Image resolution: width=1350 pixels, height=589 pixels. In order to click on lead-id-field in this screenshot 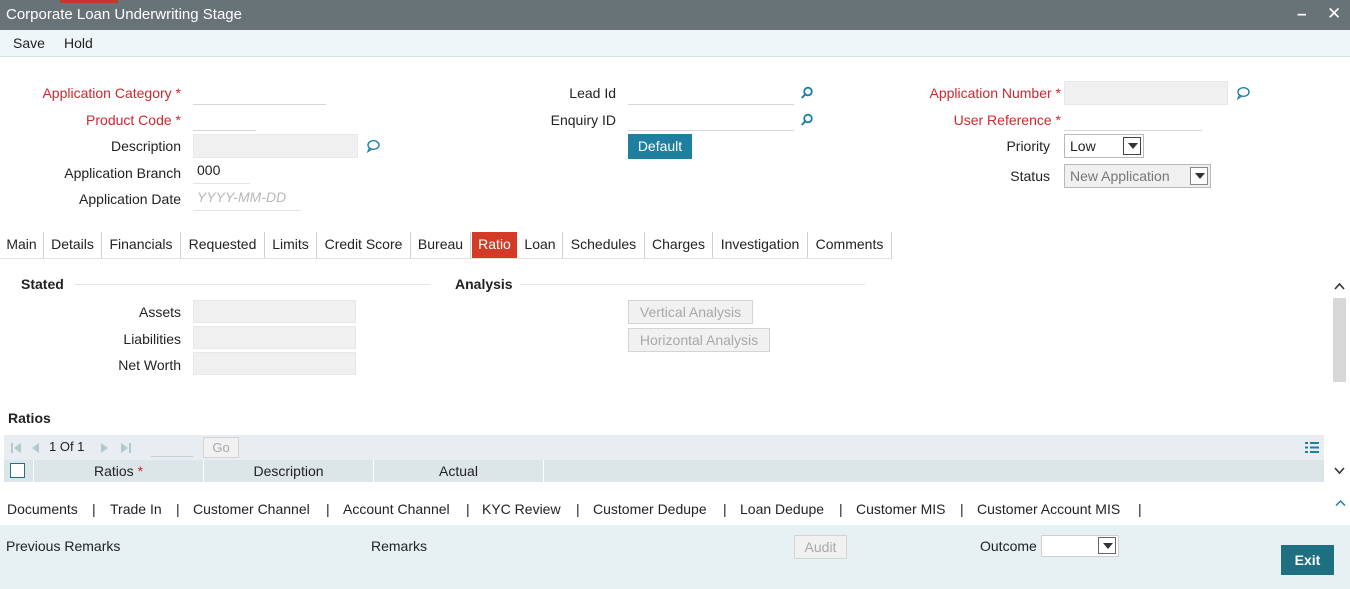, I will do `click(711, 93)`.